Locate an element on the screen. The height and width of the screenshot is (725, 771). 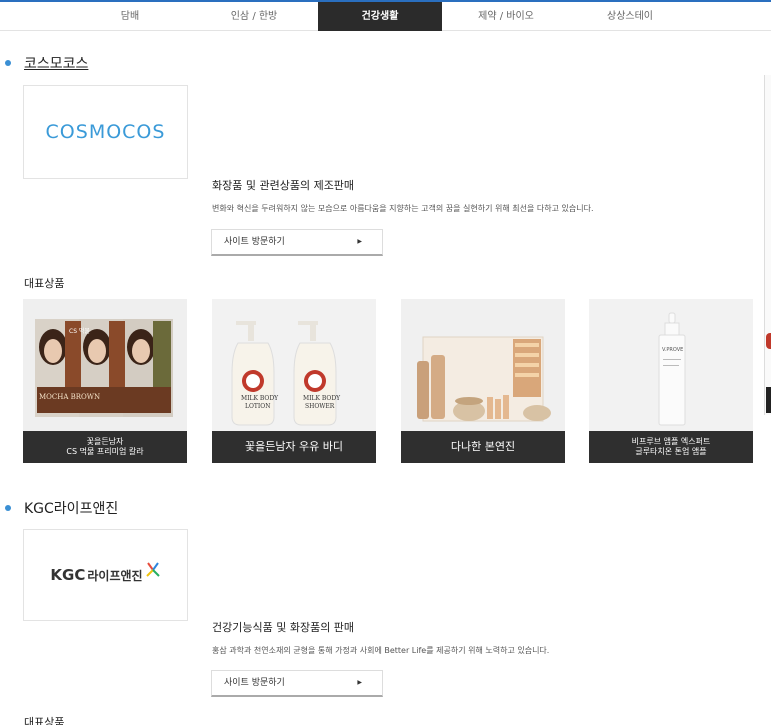
cosmocos-visit-button: 사이트 방문하기 ▶ is located at coordinates (297, 242).